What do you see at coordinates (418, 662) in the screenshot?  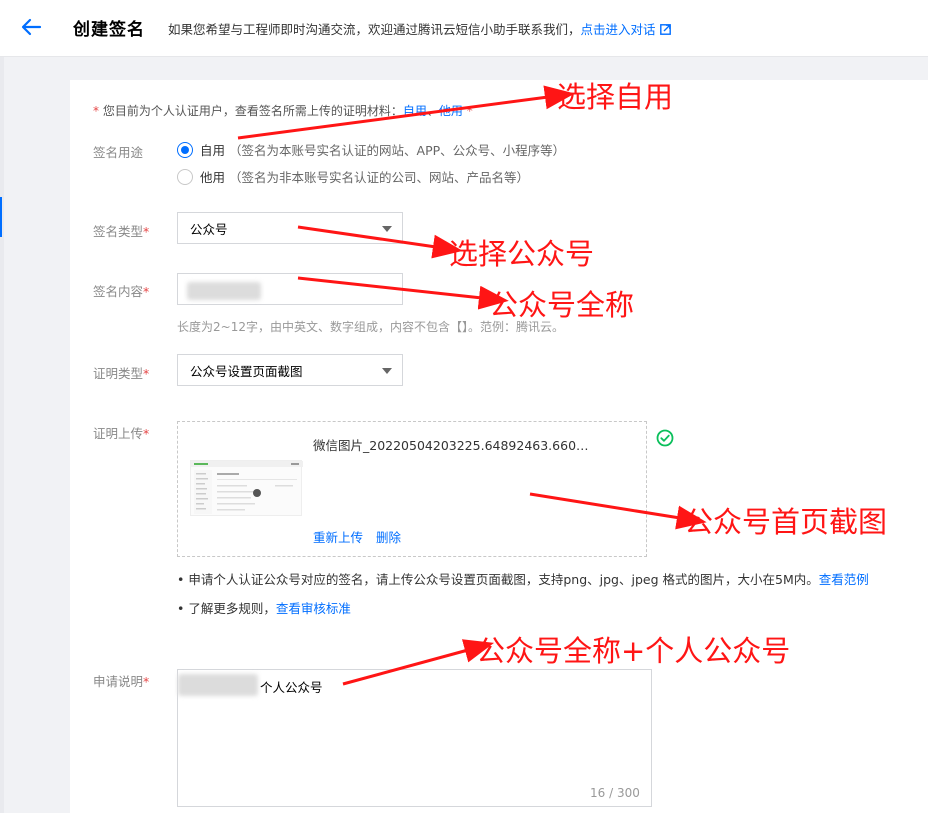 I see `arrow-fullname-plus` at bounding box center [418, 662].